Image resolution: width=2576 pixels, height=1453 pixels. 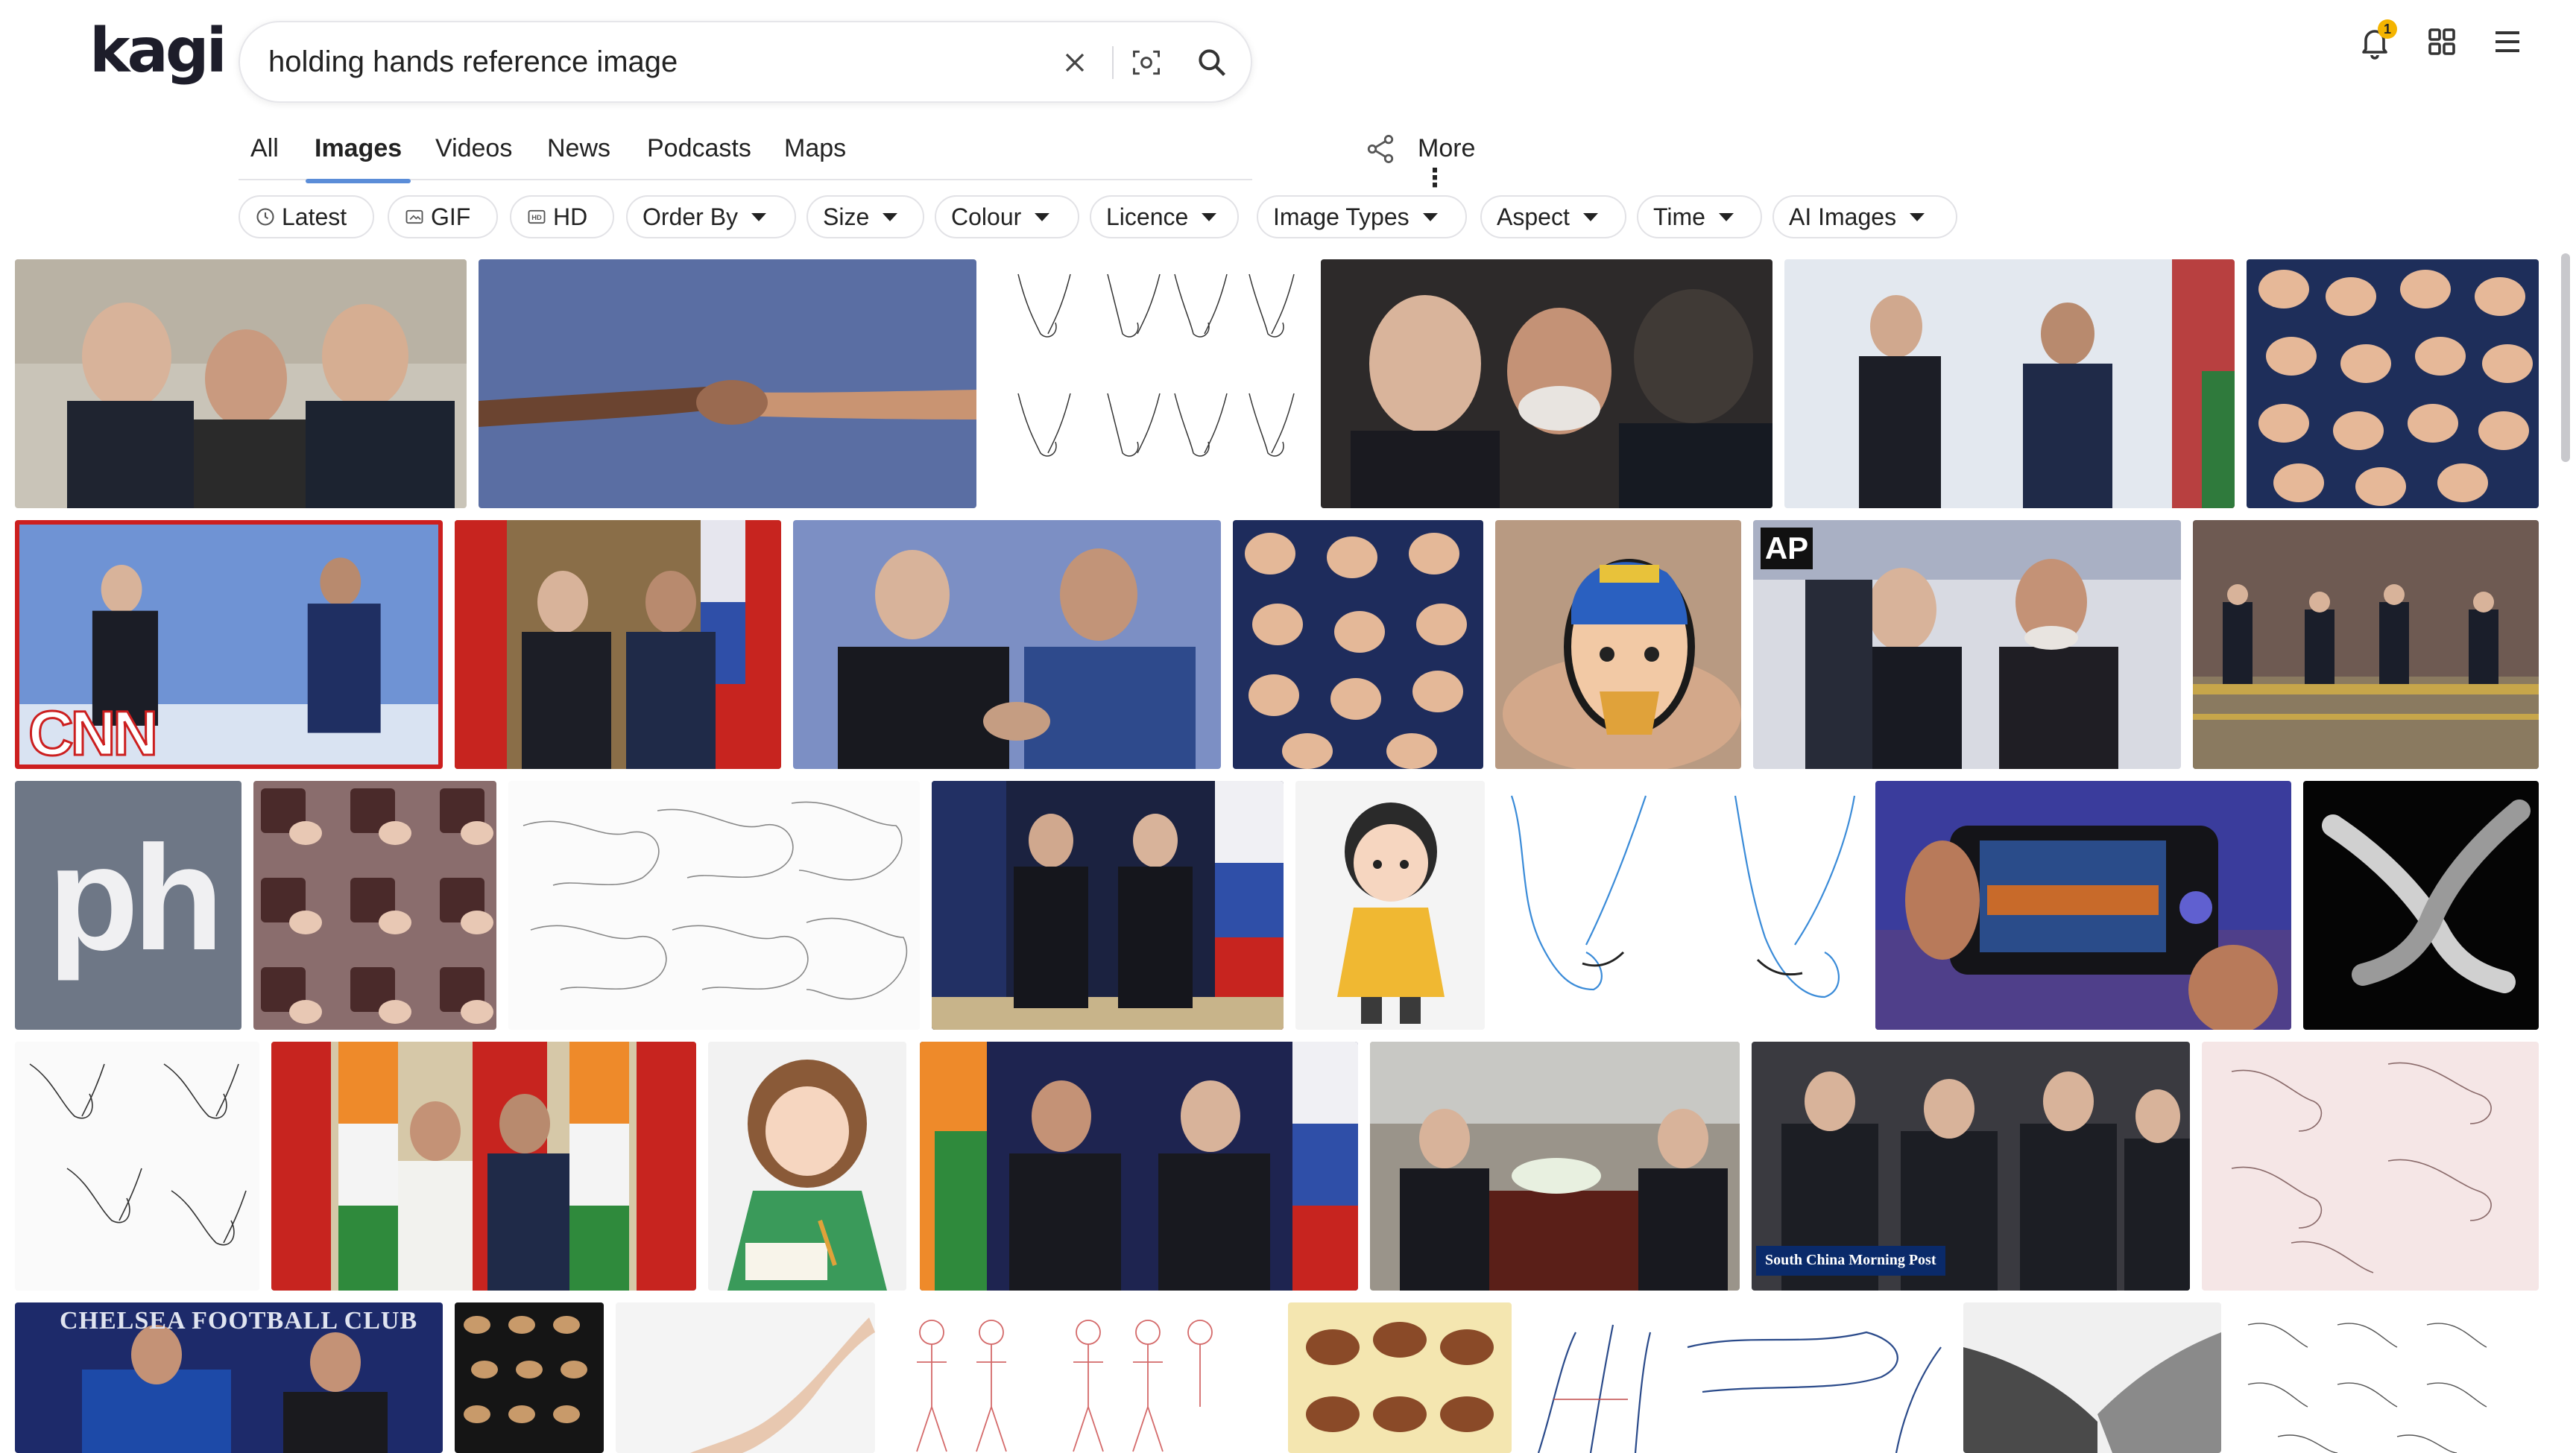 I want to click on image-result: CNN, so click(x=229, y=644).